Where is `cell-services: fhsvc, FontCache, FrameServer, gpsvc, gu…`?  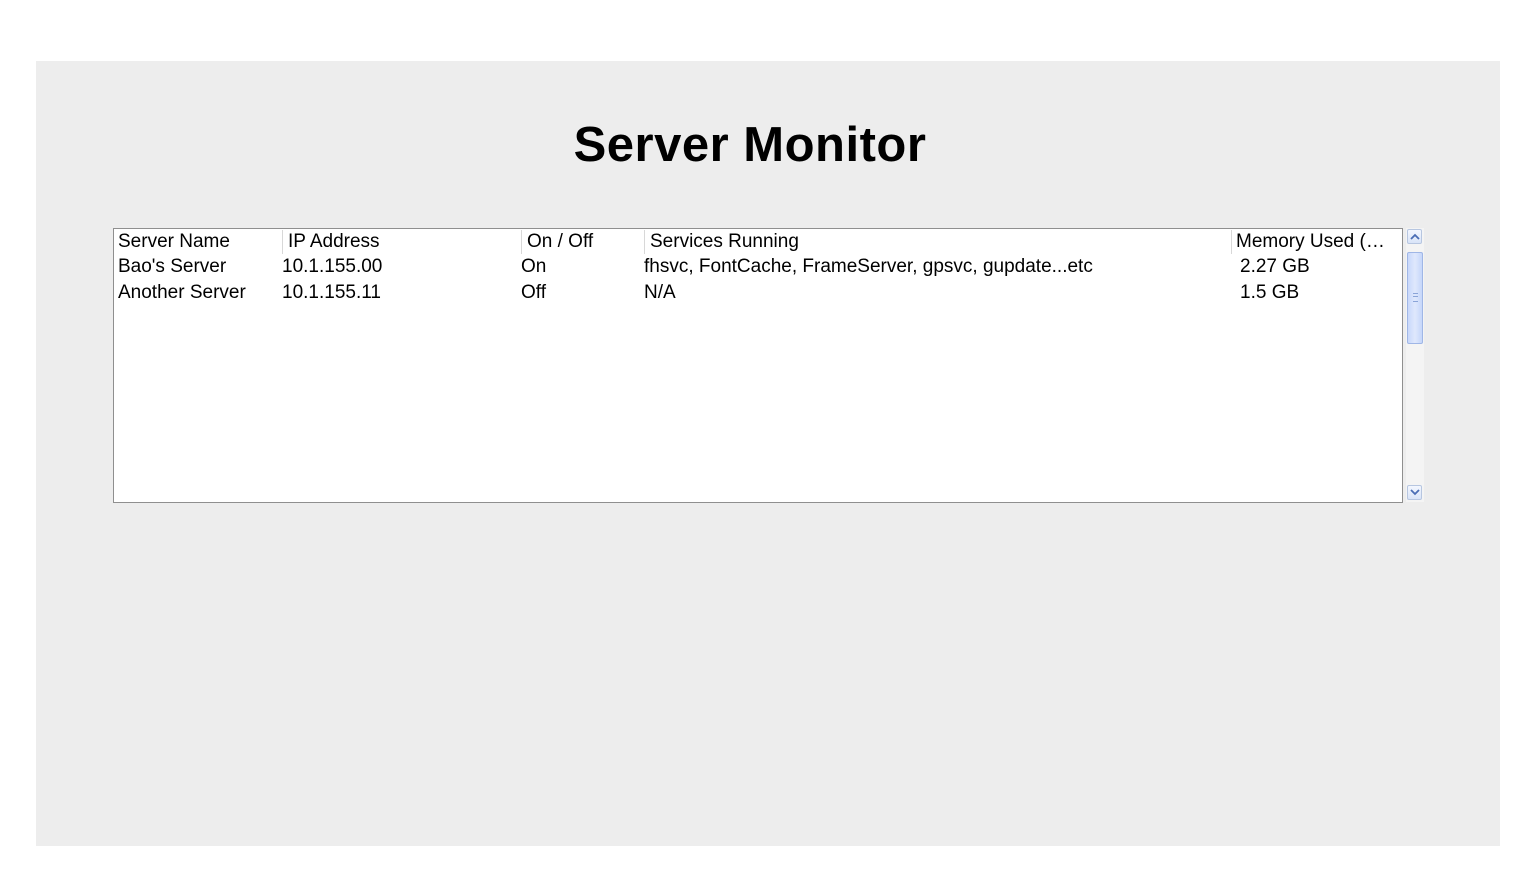 cell-services: fhsvc, FontCache, FrameServer, gpsvc, gu… is located at coordinates (868, 266).